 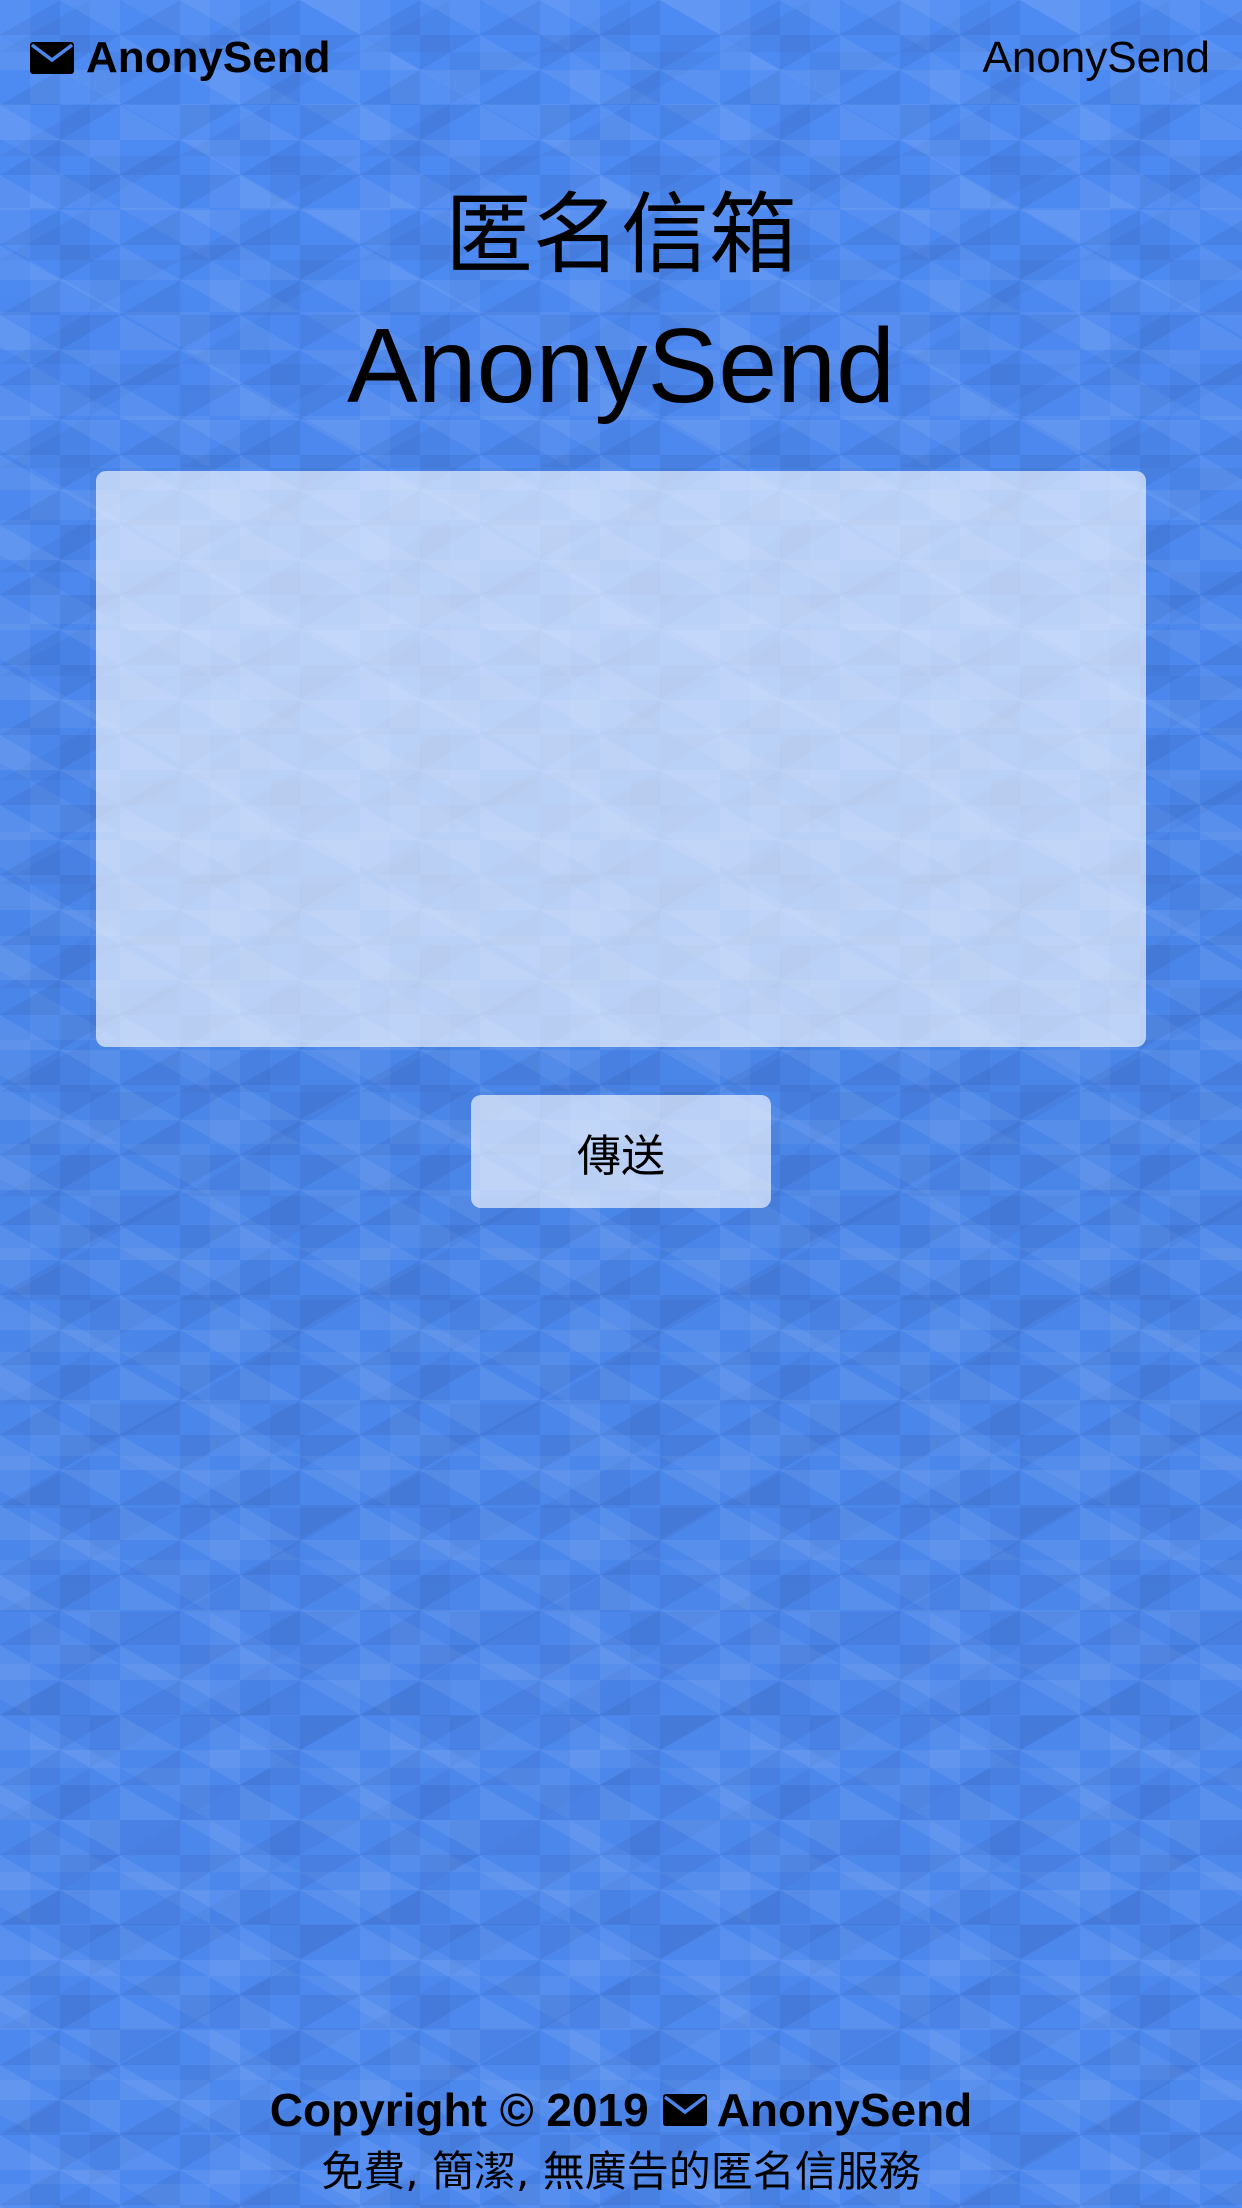 What do you see at coordinates (208, 57) in the screenshot?
I see `brand-label: AnonySend` at bounding box center [208, 57].